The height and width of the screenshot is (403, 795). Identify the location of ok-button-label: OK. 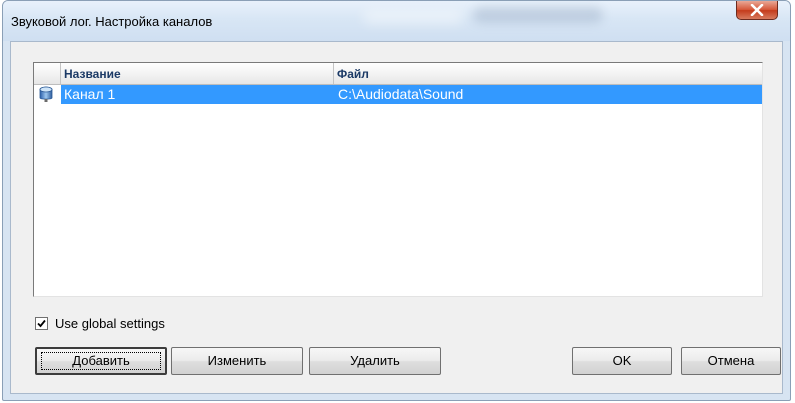
(622, 360).